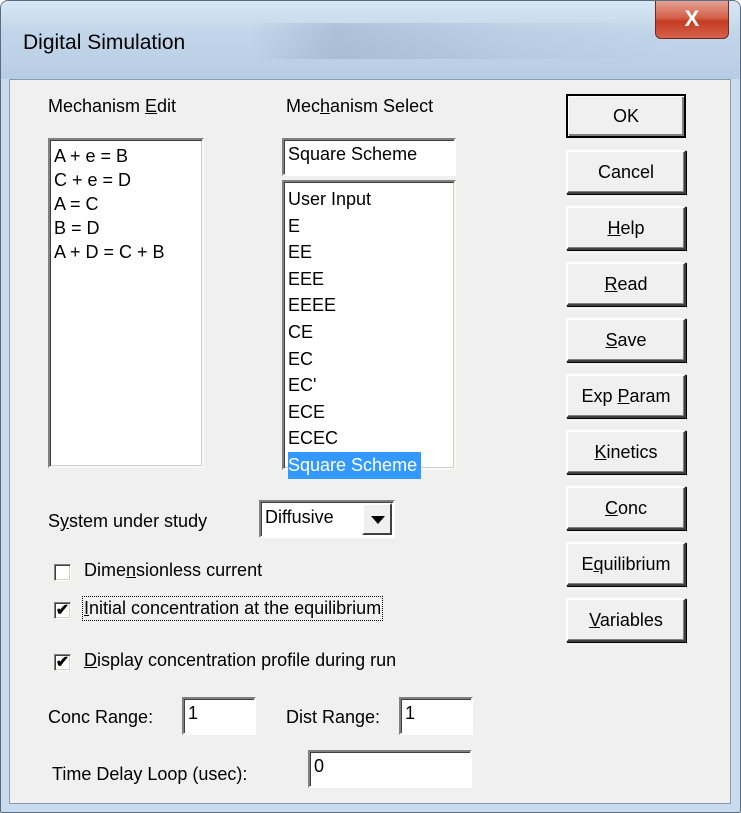  I want to click on mechanism-edit-line: A = C, so click(76, 204).